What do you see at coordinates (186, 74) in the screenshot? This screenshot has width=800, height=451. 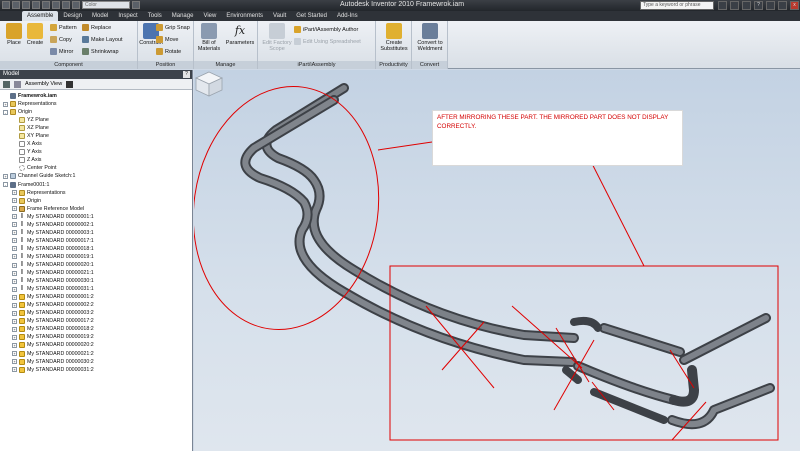 I see `browser-help-icon: ?` at bounding box center [186, 74].